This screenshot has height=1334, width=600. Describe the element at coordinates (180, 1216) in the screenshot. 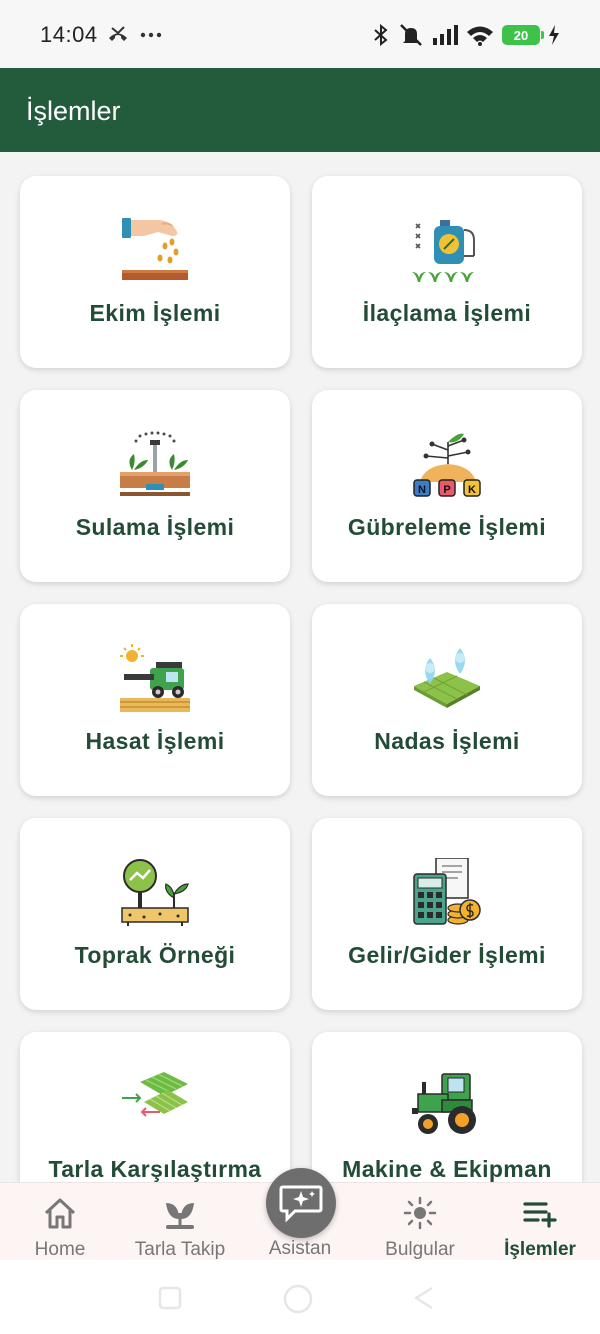

I see `sprout-icon` at that location.